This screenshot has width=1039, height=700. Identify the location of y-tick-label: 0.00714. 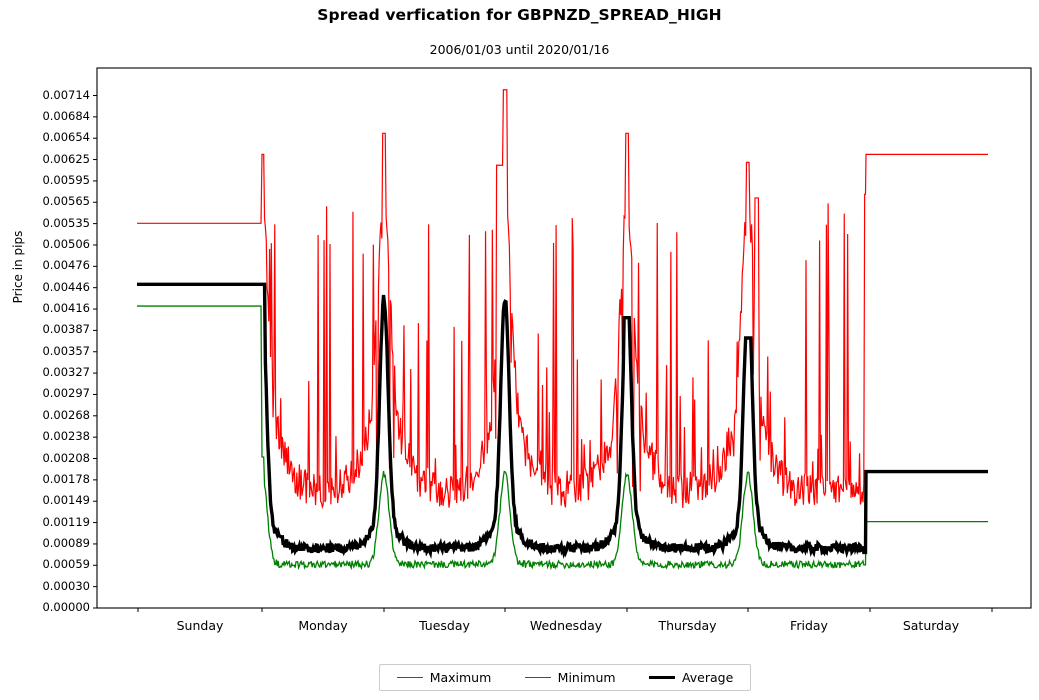
(66, 94).